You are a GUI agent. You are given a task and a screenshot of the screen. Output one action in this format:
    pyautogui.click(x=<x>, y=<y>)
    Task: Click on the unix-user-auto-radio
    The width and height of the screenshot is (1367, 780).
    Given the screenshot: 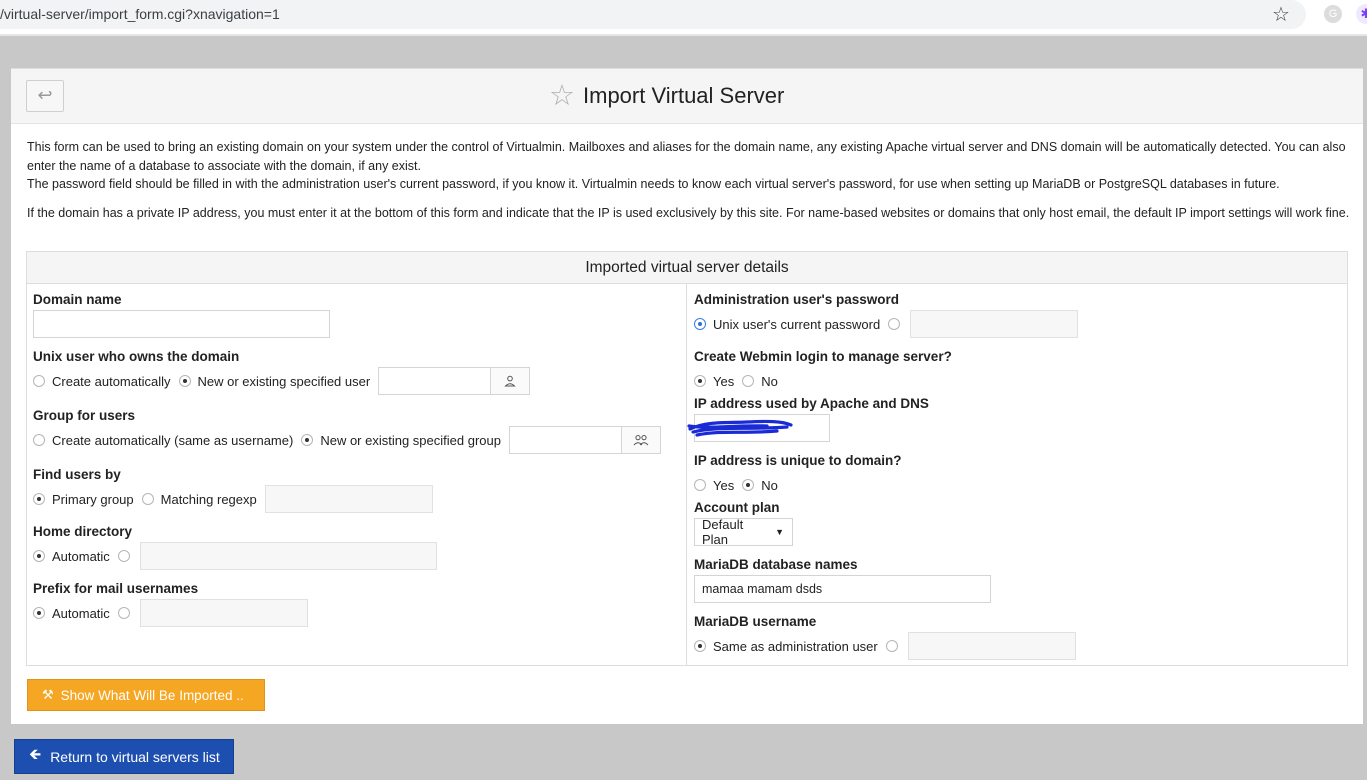 What is the action you would take?
    pyautogui.click(x=39, y=381)
    